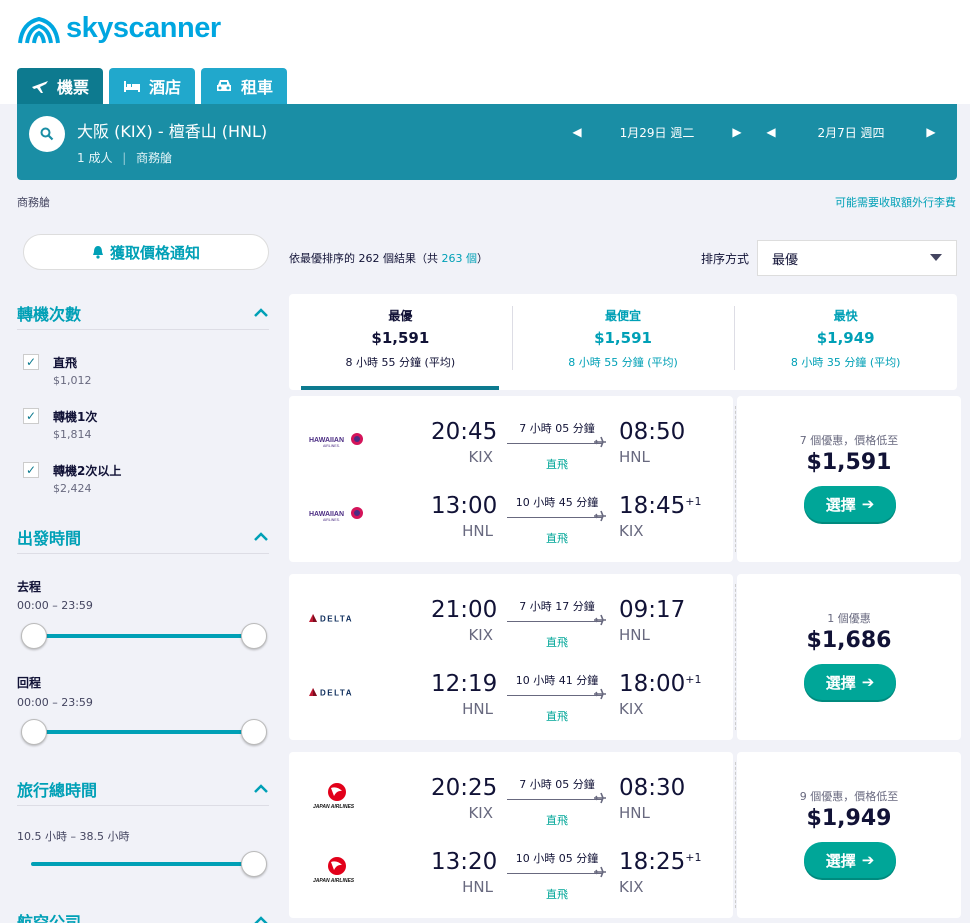 Image resolution: width=970 pixels, height=923 pixels. What do you see at coordinates (152, 86) in the screenshot?
I see `tab-hotels: 酒店` at bounding box center [152, 86].